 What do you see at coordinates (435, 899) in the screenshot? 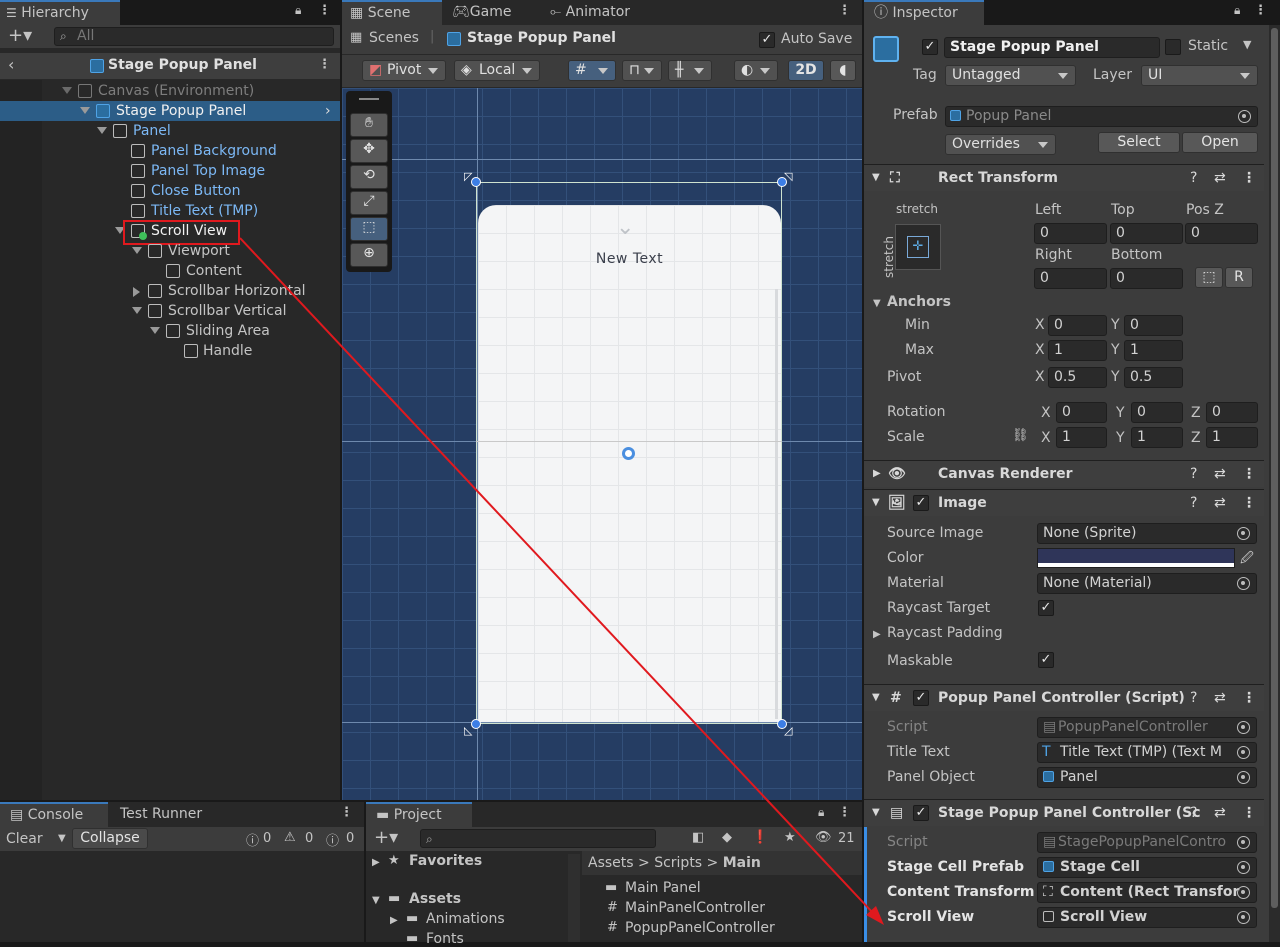
I see `assets-item: Assets` at bounding box center [435, 899].